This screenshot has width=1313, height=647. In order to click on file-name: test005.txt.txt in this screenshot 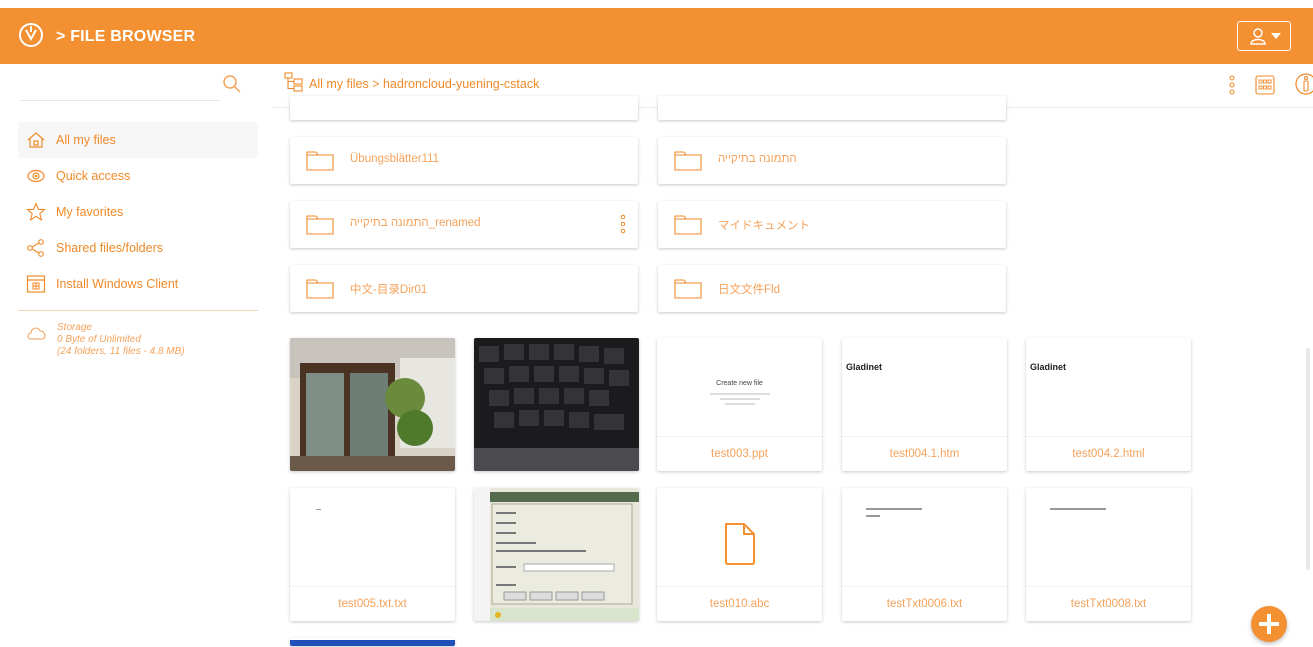, I will do `click(372, 603)`.